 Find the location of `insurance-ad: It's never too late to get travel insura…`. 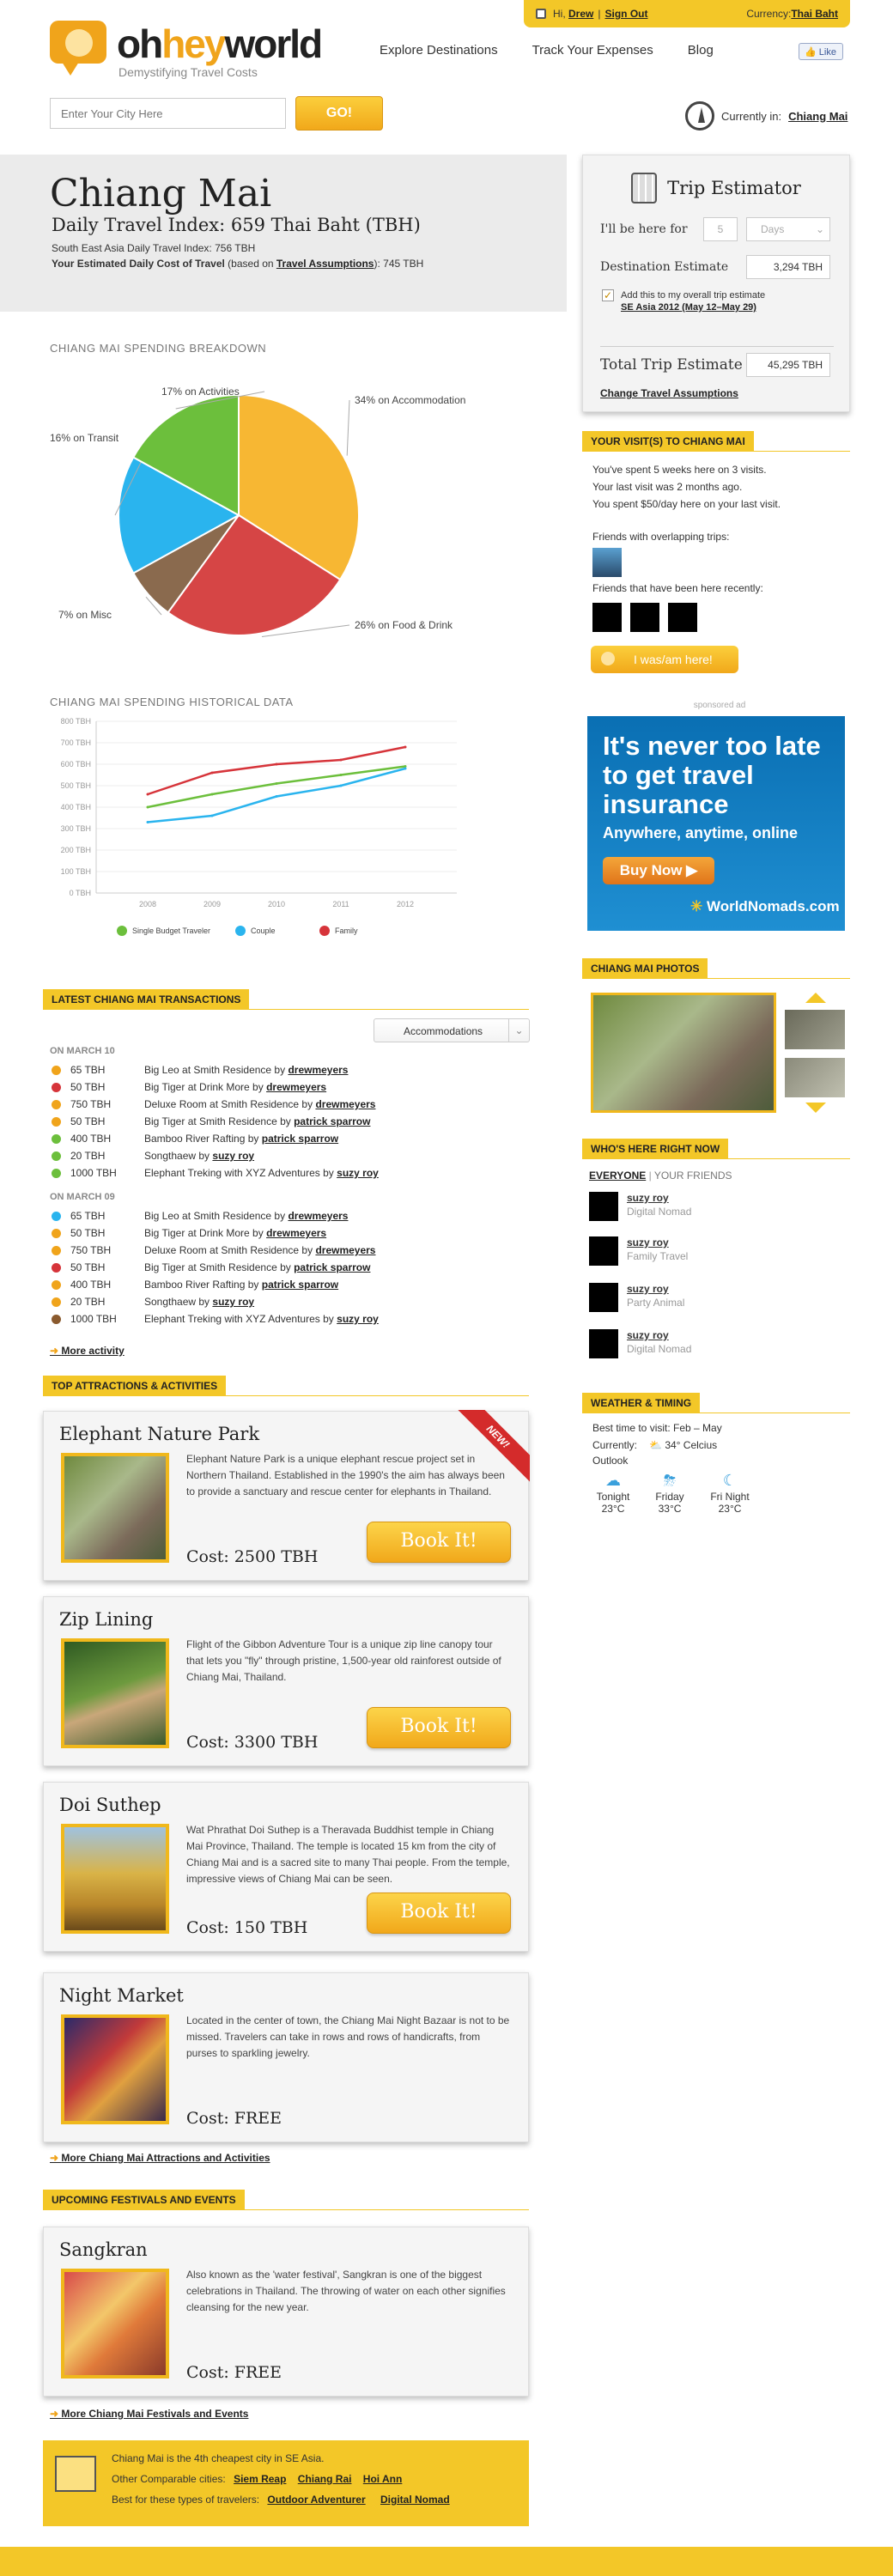

insurance-ad: It's never too late to get travel insura… is located at coordinates (716, 823).